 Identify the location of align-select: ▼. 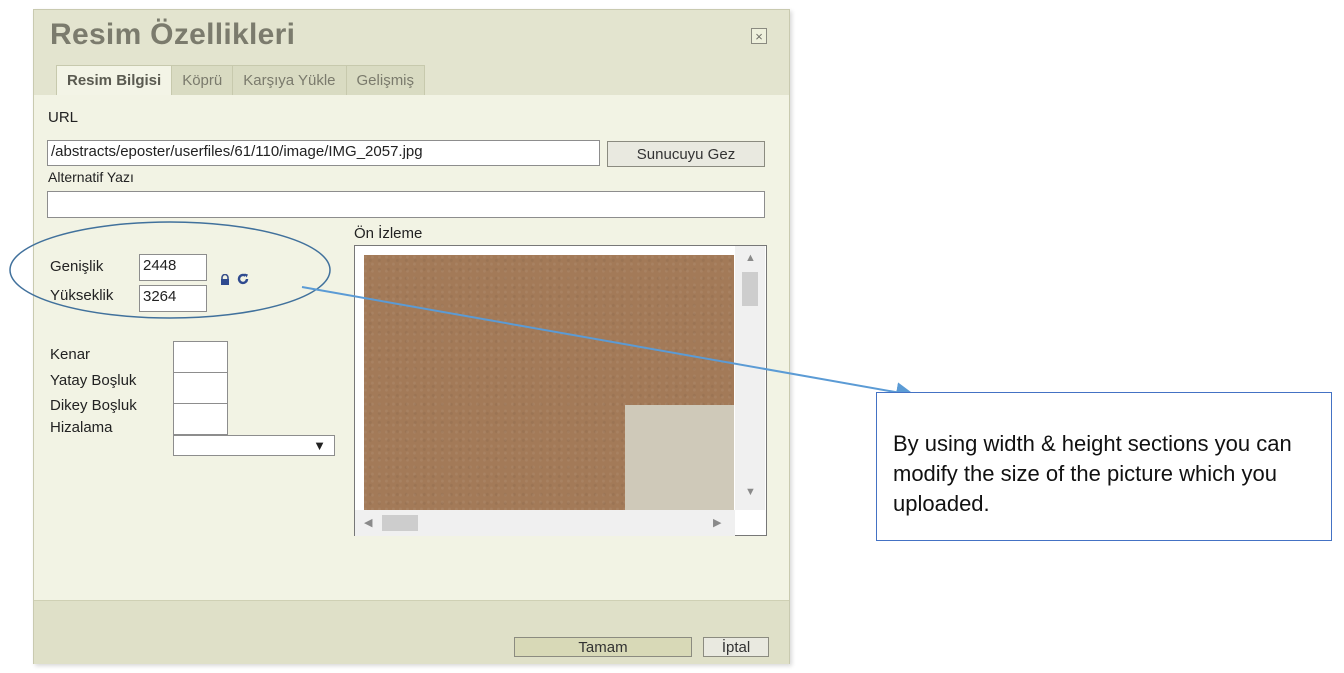
(254, 445).